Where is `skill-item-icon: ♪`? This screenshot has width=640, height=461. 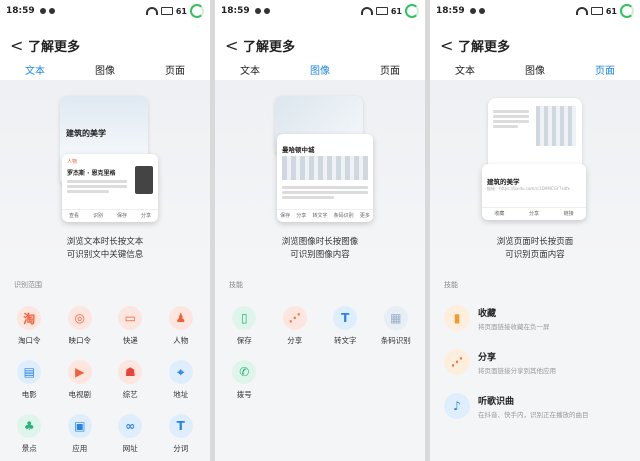
skill-item-icon: ♪ is located at coordinates (457, 406).